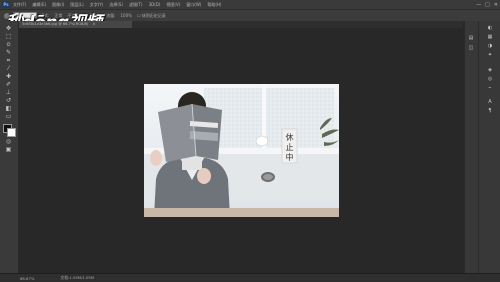 This screenshot has width=500, height=282. What do you see at coordinates (111, 15) in the screenshot?
I see `flow-label: 流量:` at bounding box center [111, 15].